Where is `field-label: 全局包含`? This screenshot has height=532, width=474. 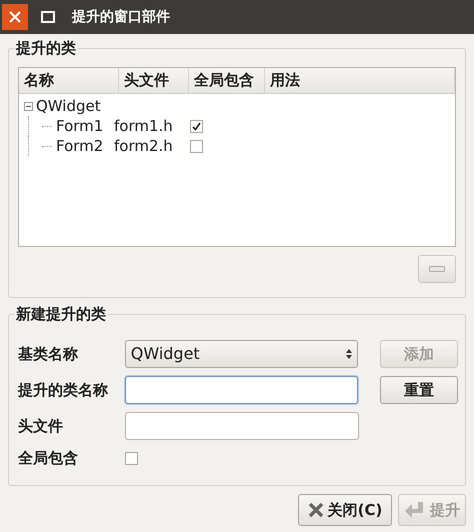
field-label: 全局包含 is located at coordinates (48, 458).